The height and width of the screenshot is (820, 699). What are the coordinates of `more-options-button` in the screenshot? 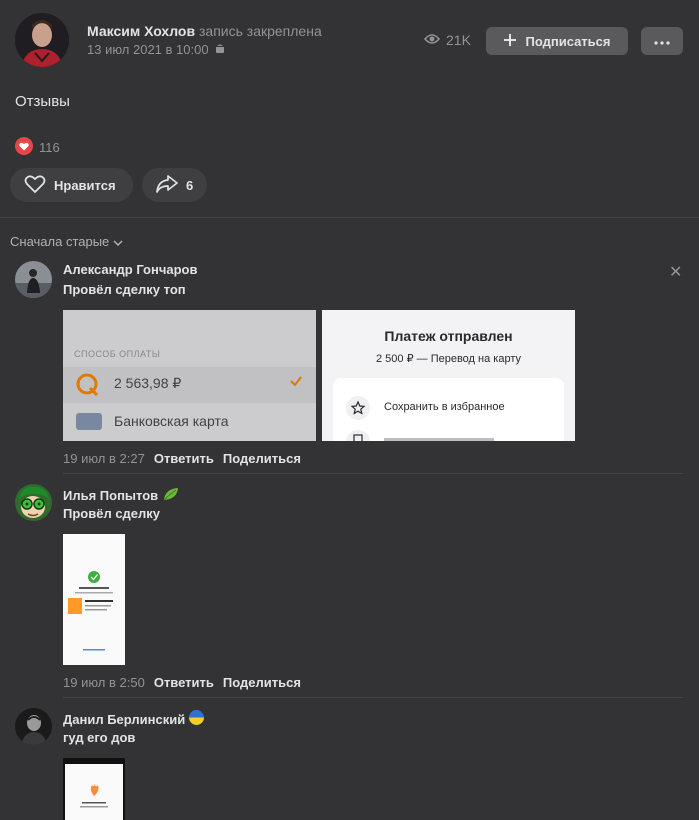 It's located at (662, 41).